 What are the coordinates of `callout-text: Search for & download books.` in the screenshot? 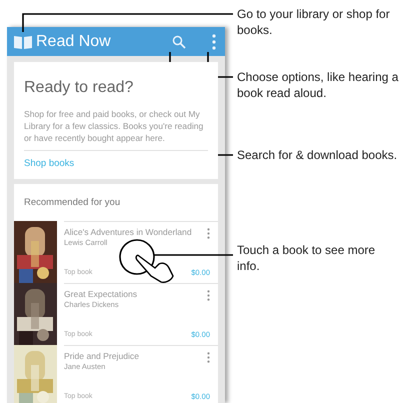 It's located at (317, 155).